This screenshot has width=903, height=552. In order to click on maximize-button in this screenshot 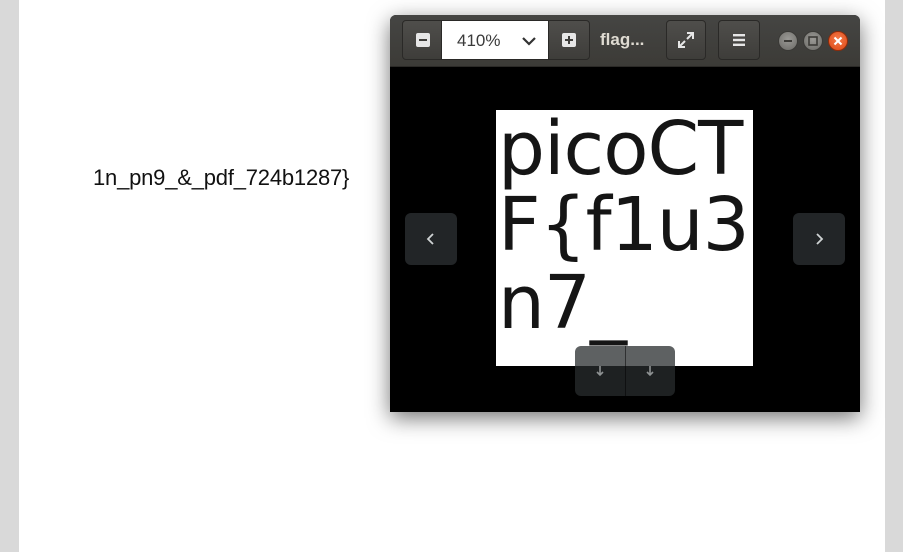, I will do `click(813, 41)`.